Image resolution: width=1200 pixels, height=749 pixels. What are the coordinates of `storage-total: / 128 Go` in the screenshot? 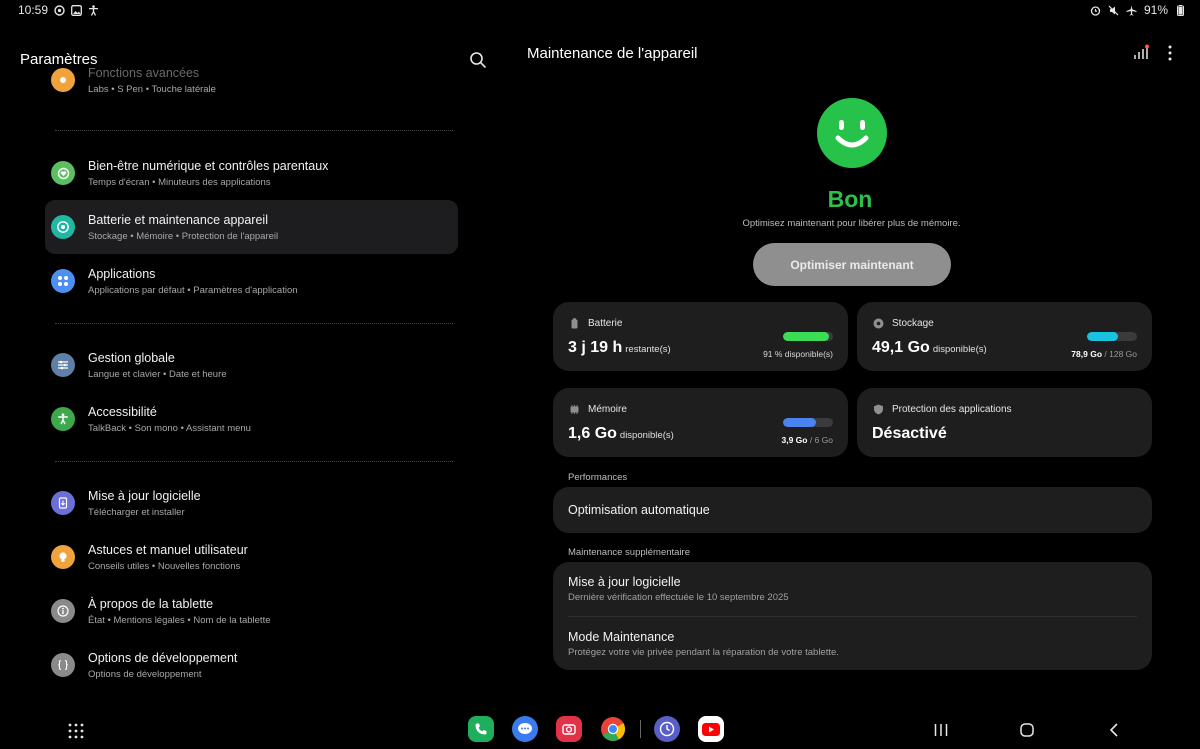 It's located at (1120, 354).